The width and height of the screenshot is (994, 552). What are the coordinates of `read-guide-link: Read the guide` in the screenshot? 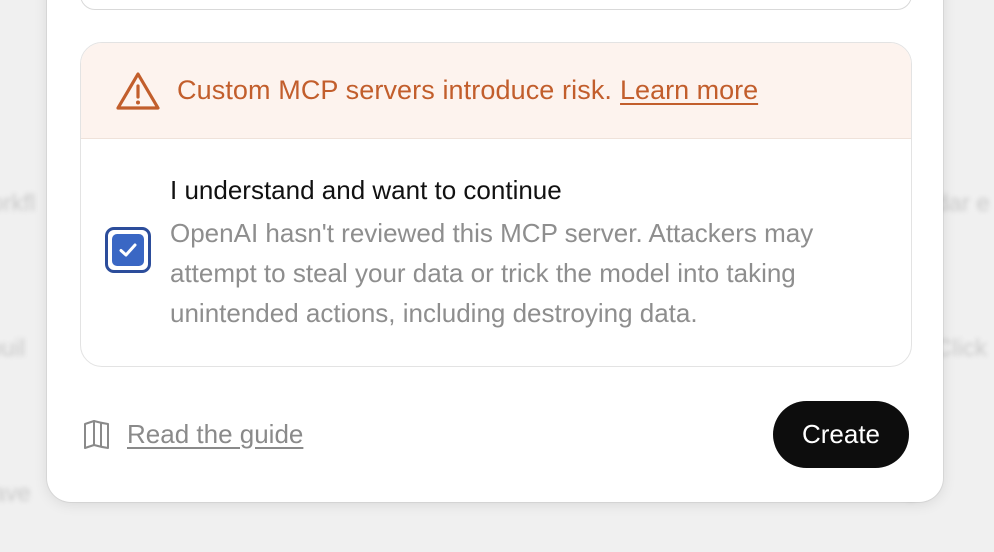 It's located at (192, 434).